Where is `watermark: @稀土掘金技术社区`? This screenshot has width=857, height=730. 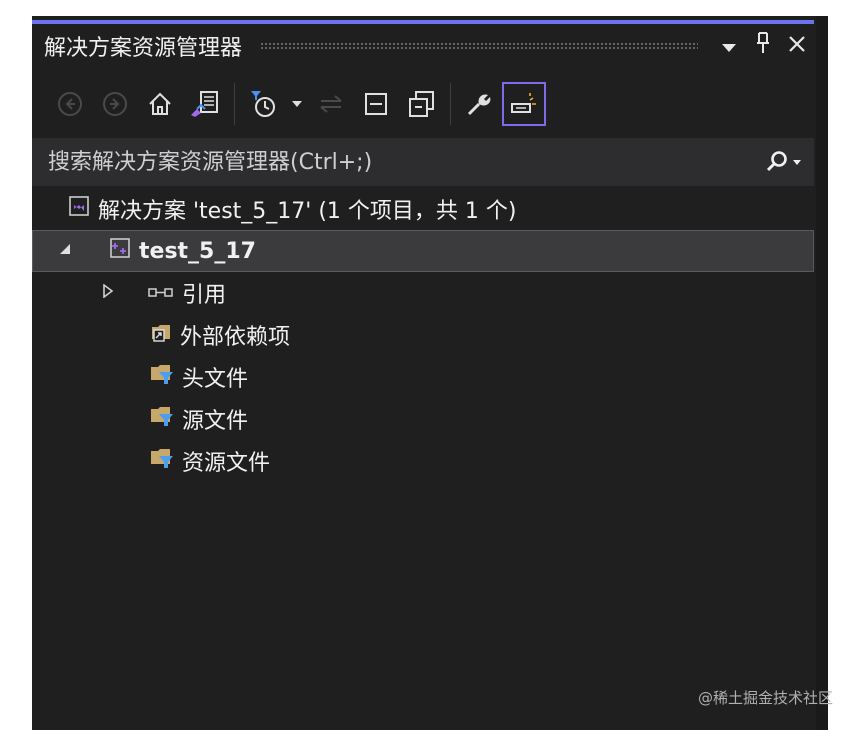 watermark: @稀土掘金技术社区 is located at coordinates (765, 698).